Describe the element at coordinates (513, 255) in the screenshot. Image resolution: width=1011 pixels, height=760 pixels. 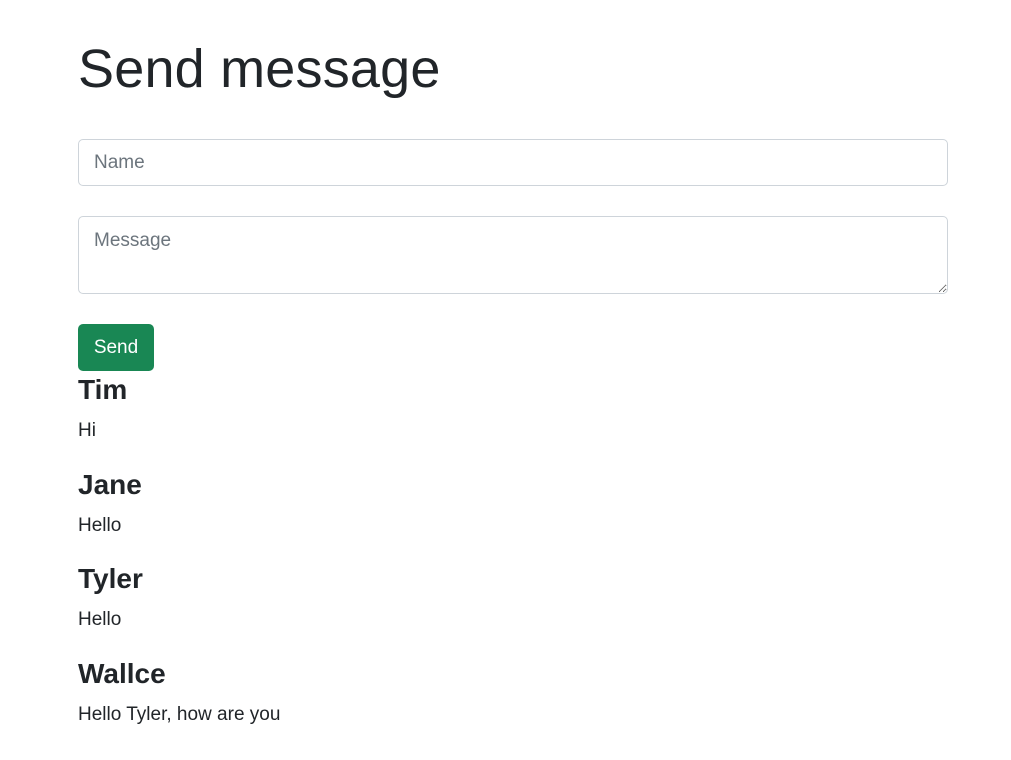
I see `message-textarea` at that location.